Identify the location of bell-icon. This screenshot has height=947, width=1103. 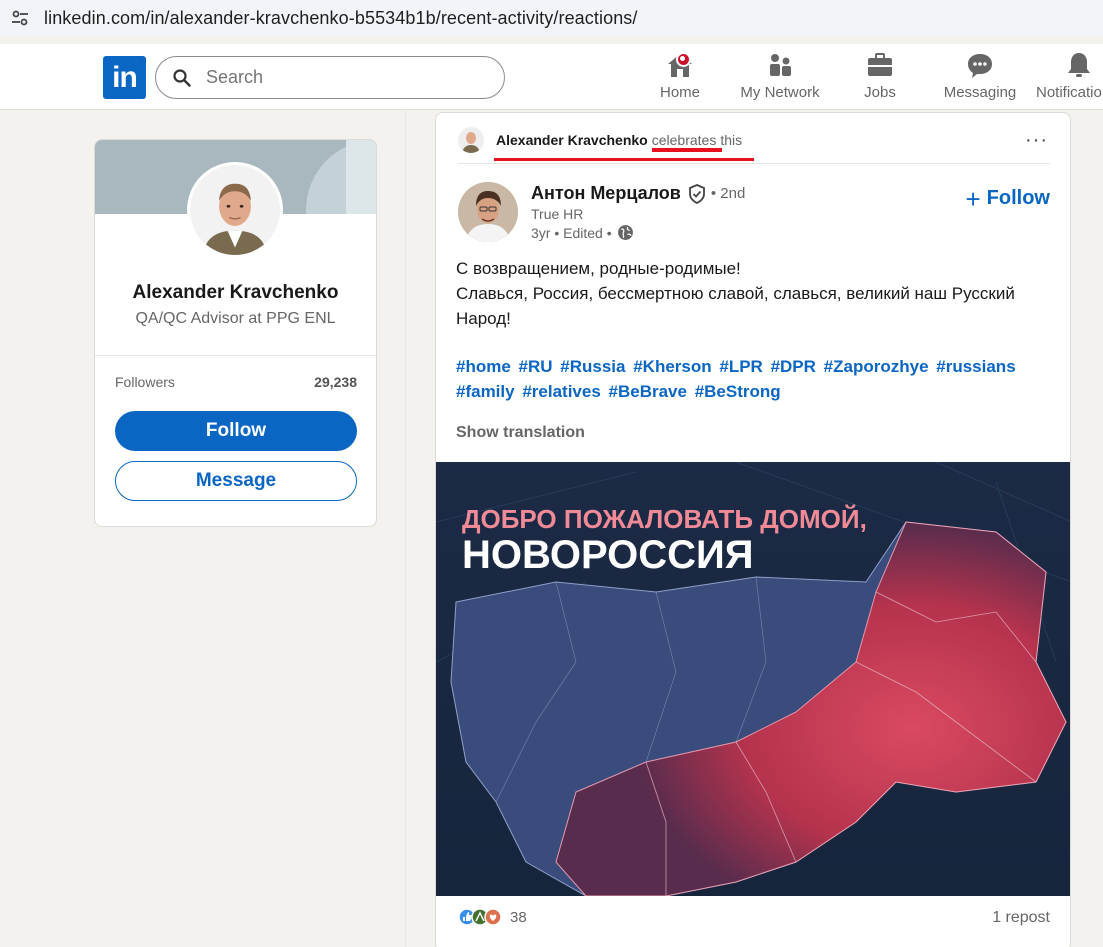
(1079, 65).